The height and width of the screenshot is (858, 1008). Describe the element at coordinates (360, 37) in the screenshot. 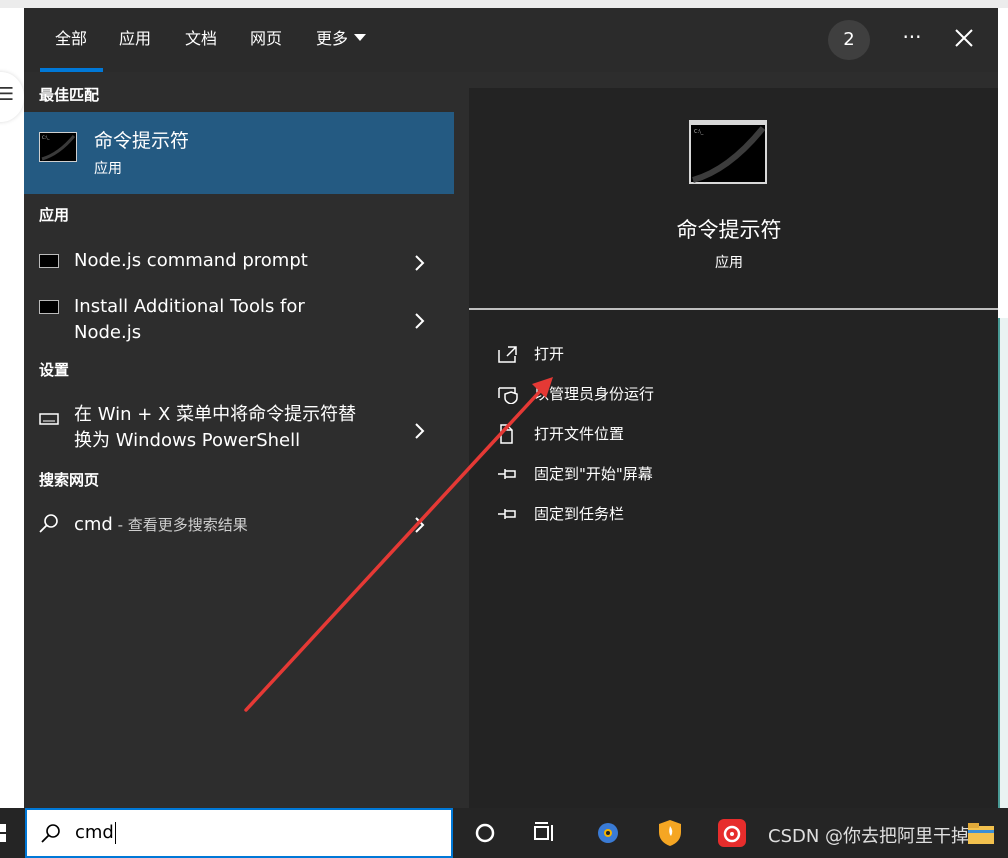

I see `chevron-down-icon` at that location.